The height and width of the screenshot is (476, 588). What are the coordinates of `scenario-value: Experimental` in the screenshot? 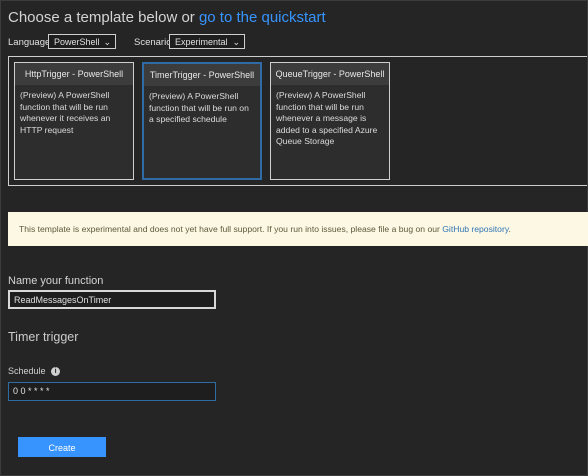 It's located at (201, 42).